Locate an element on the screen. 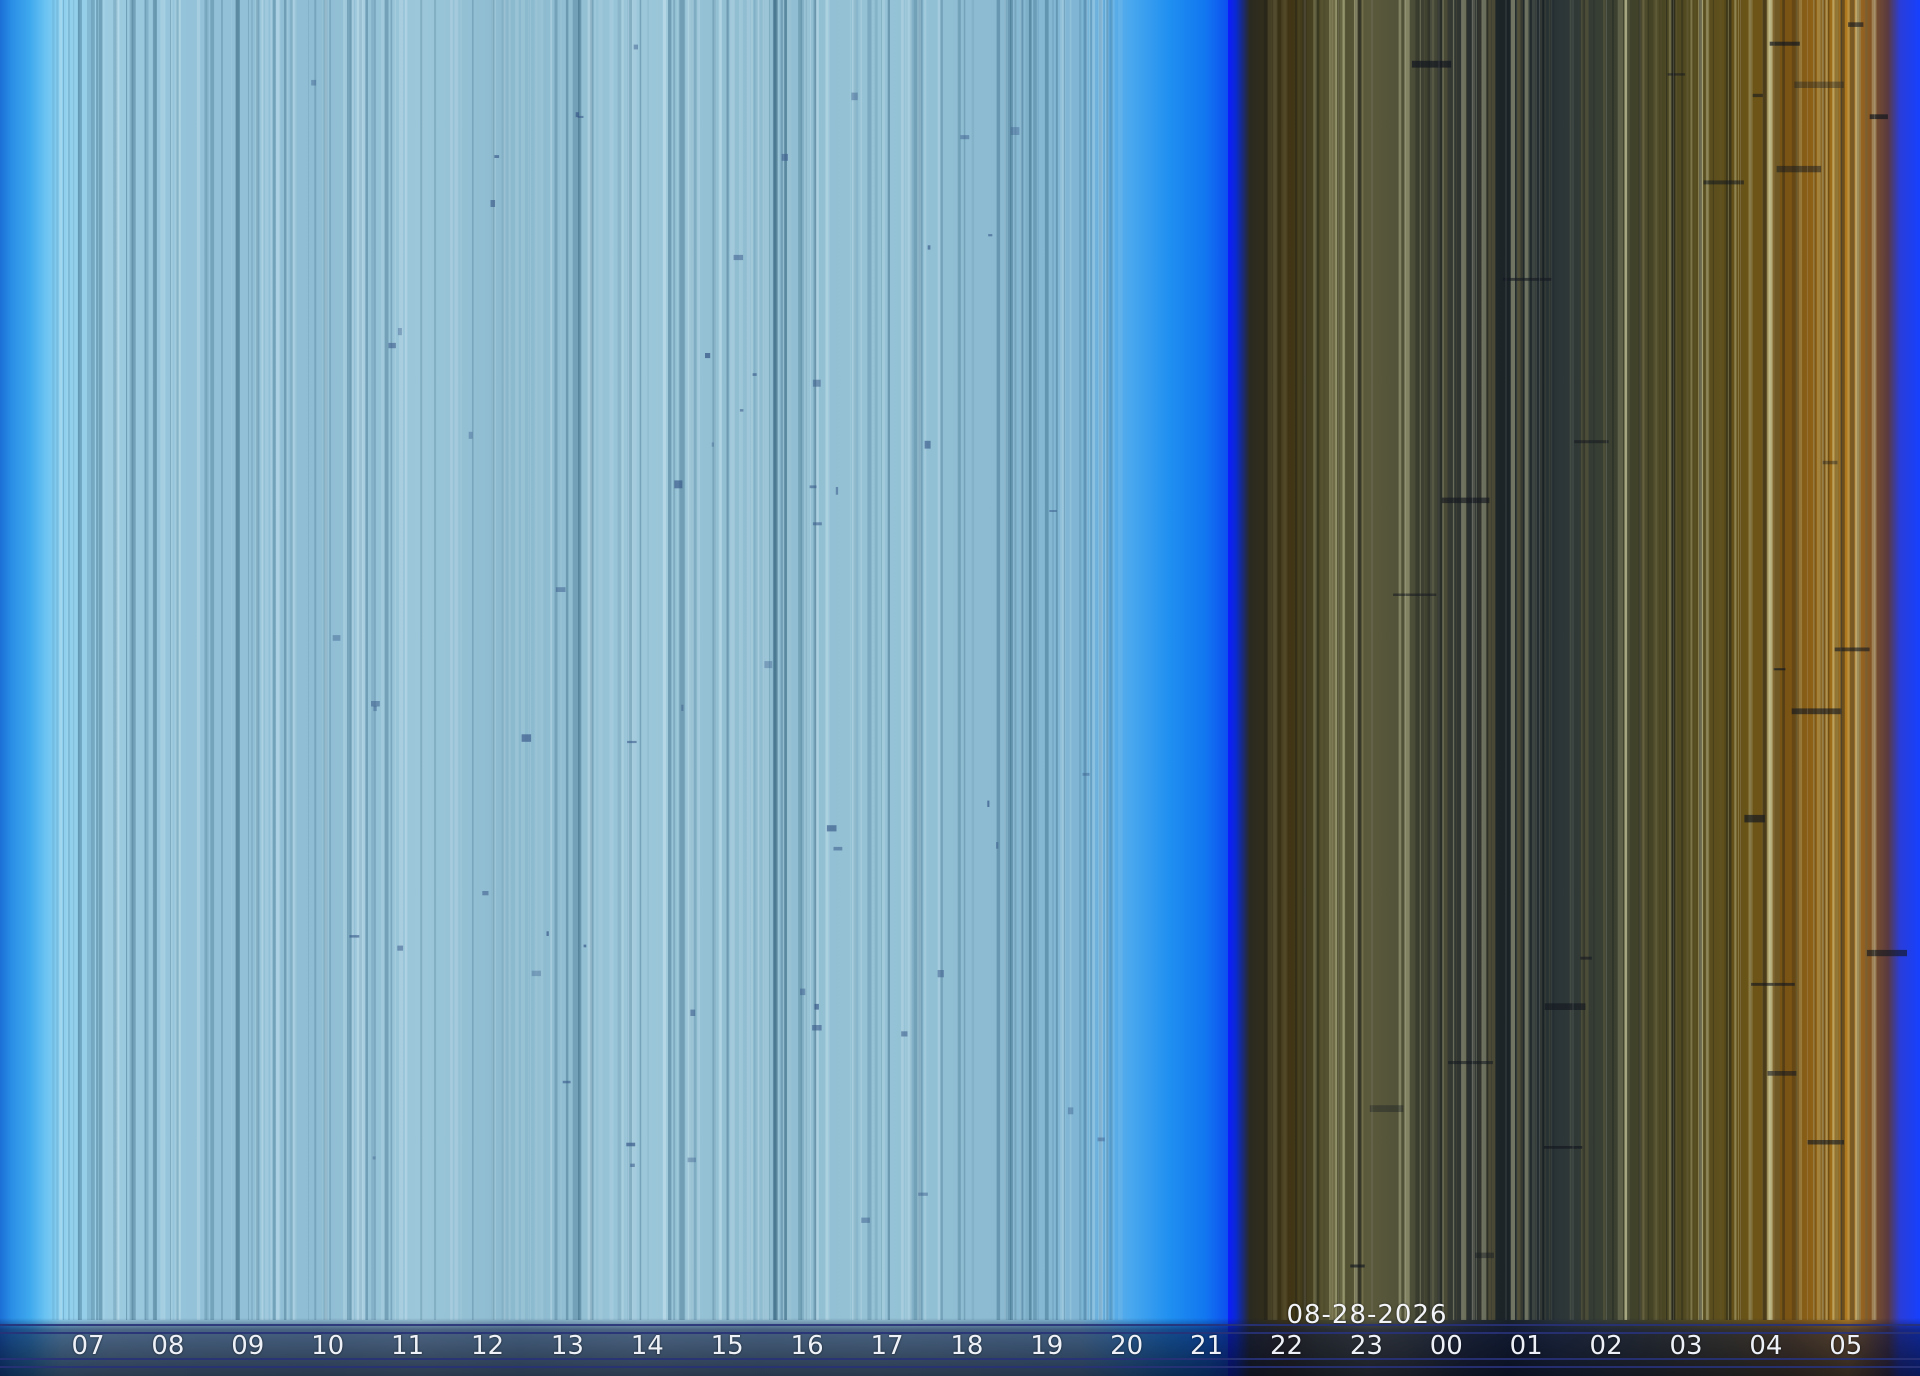  hour-label-18: 18 is located at coordinates (967, 1346).